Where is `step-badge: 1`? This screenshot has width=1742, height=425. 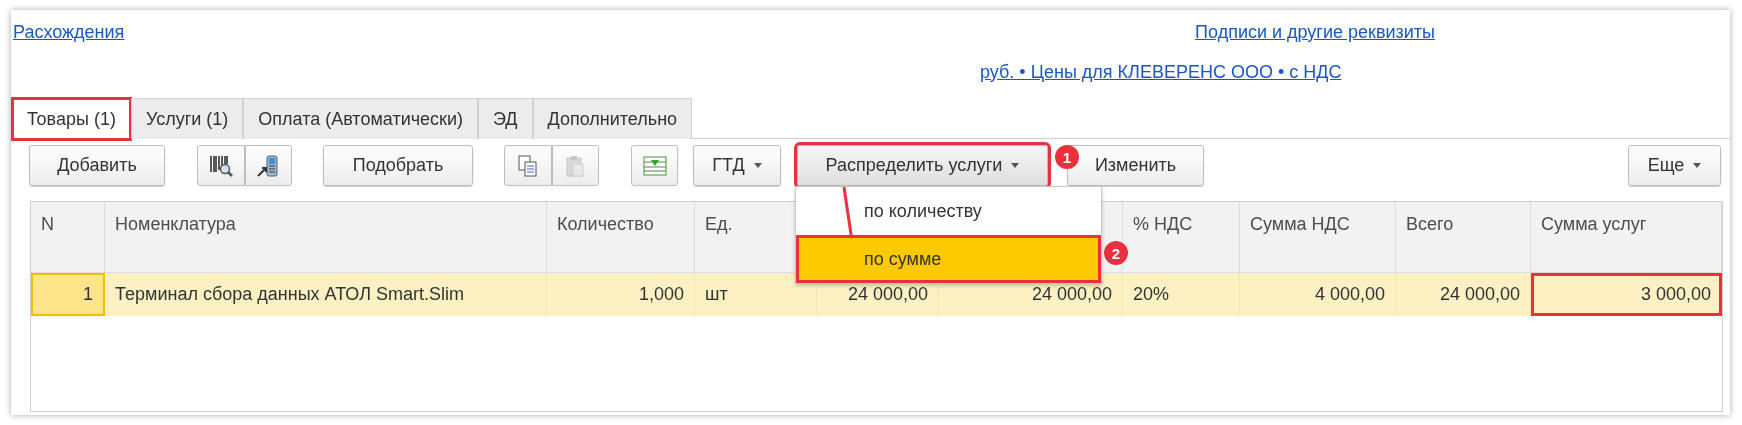 step-badge: 1 is located at coordinates (1067, 157).